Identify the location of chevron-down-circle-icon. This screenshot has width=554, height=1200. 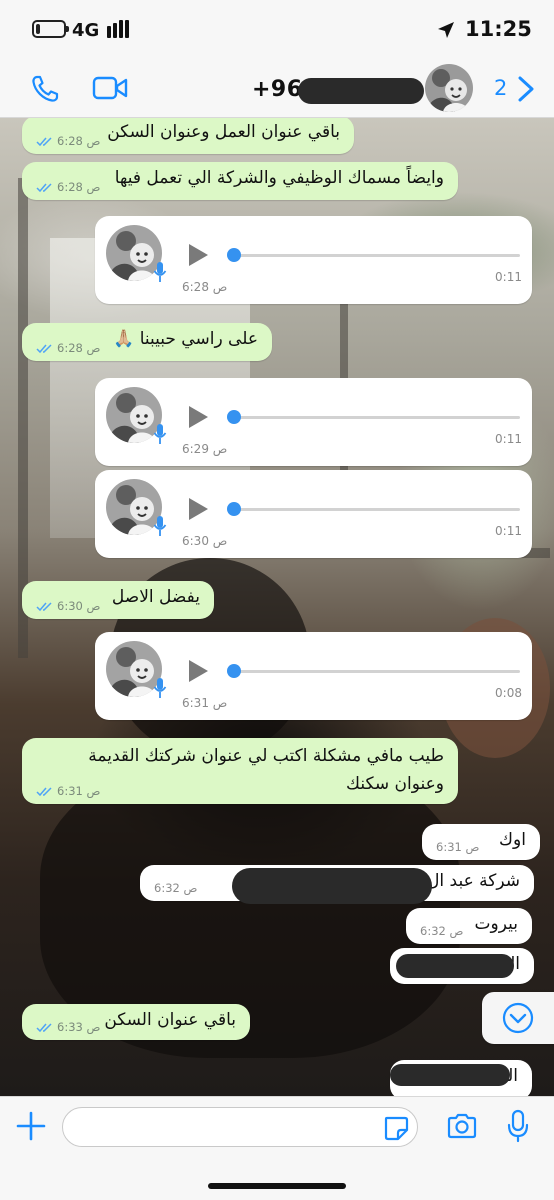
(518, 1018).